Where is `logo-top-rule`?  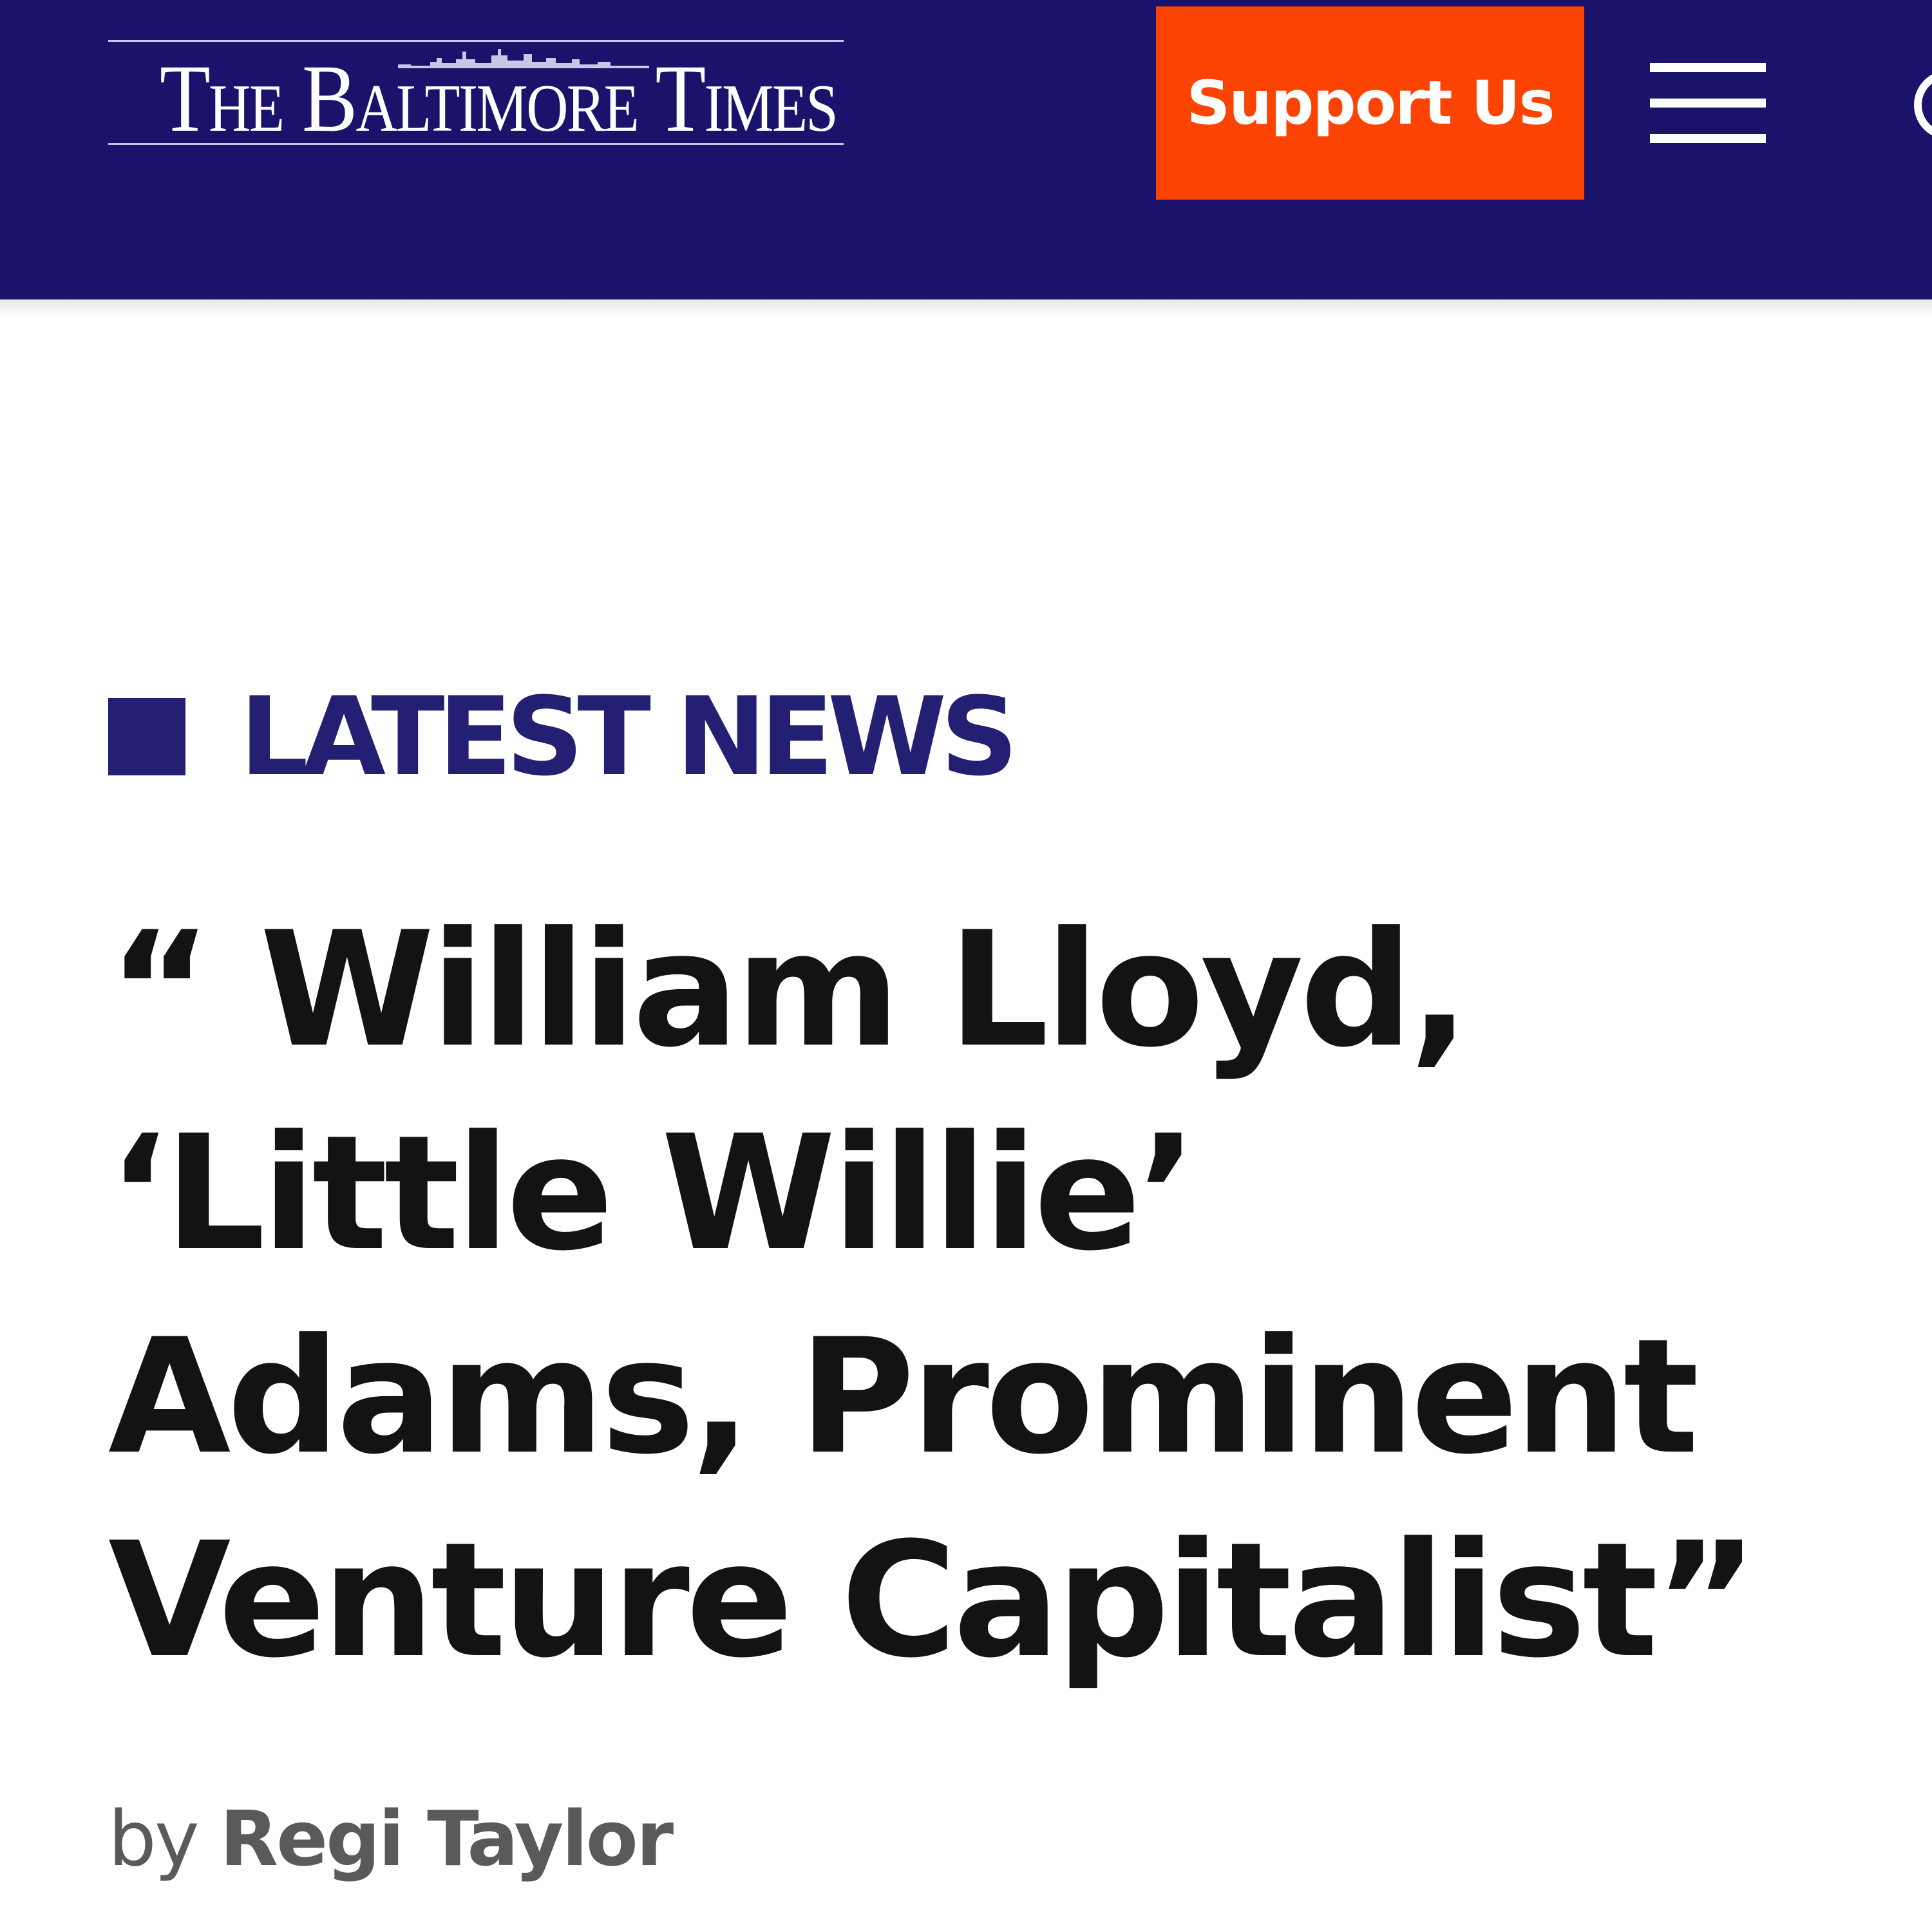 logo-top-rule is located at coordinates (476, 41).